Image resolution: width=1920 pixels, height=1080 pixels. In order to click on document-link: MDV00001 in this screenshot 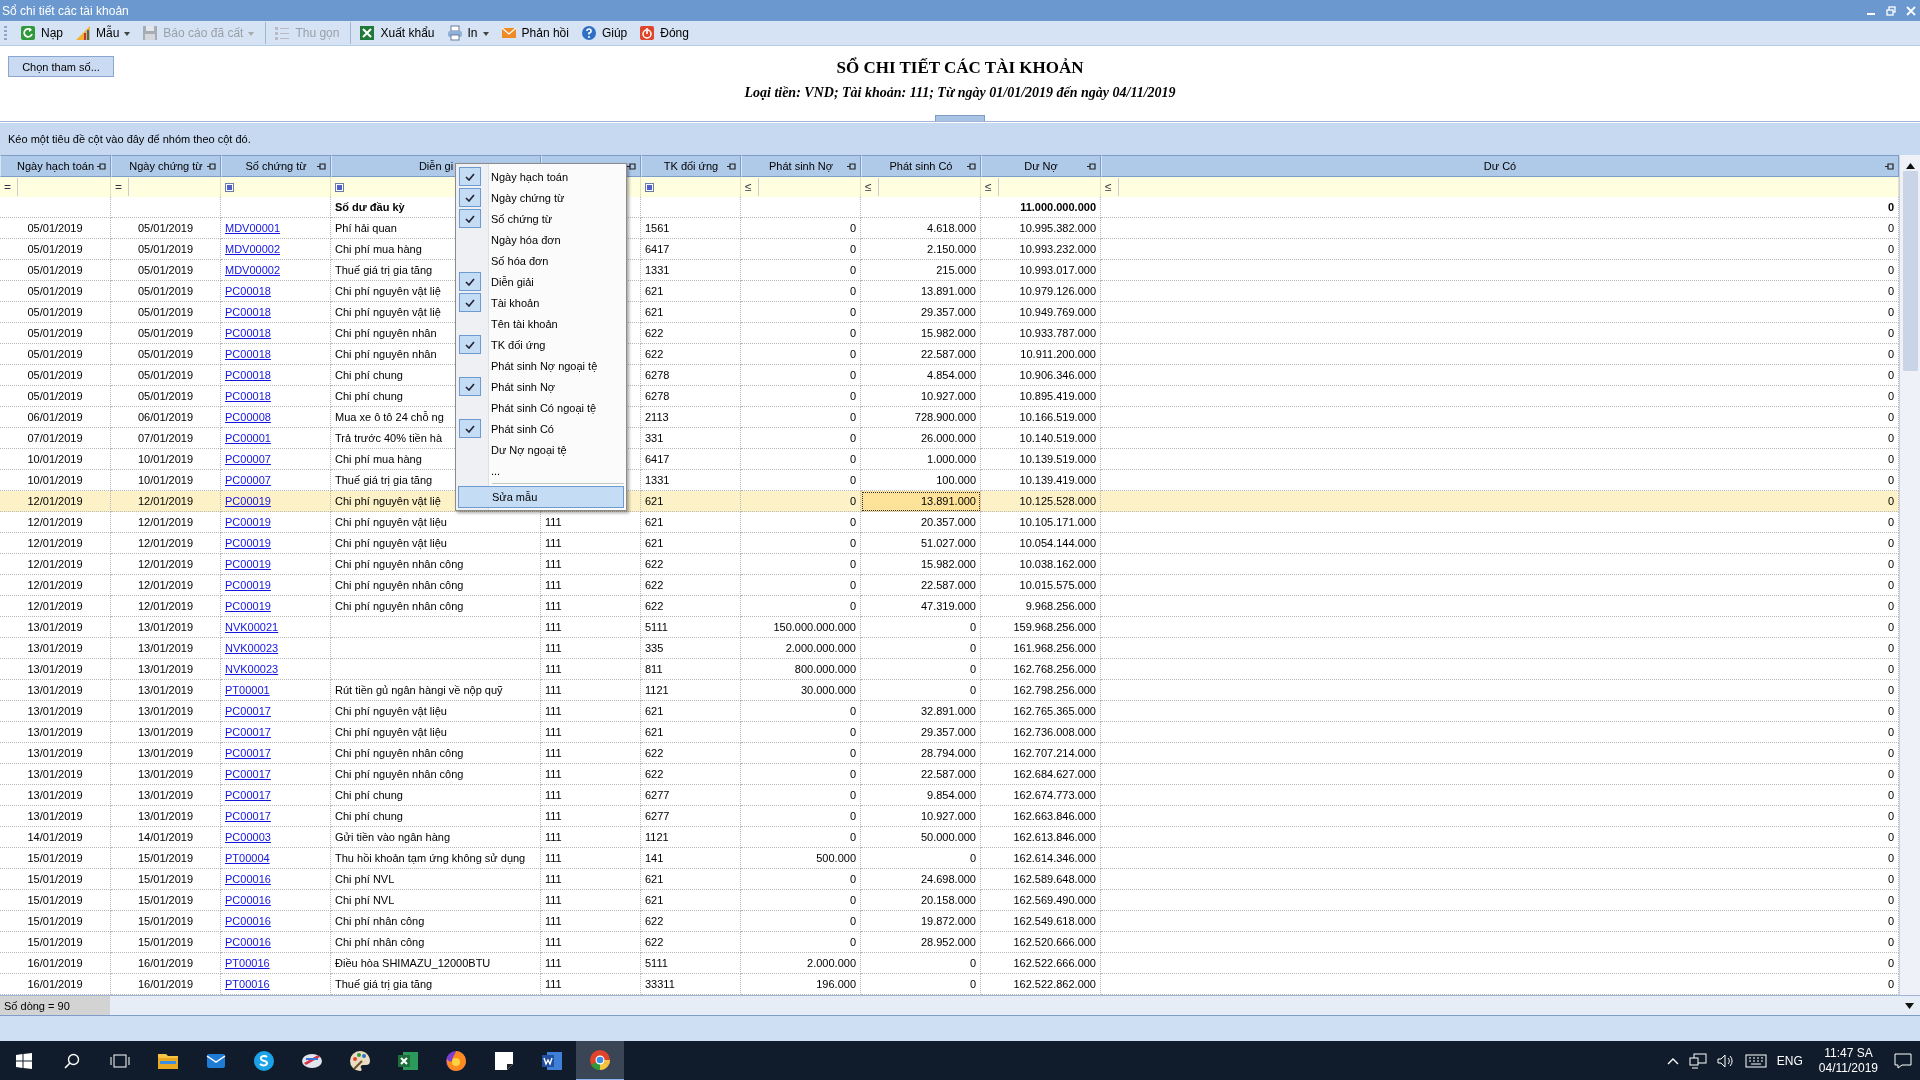, I will do `click(253, 228)`.